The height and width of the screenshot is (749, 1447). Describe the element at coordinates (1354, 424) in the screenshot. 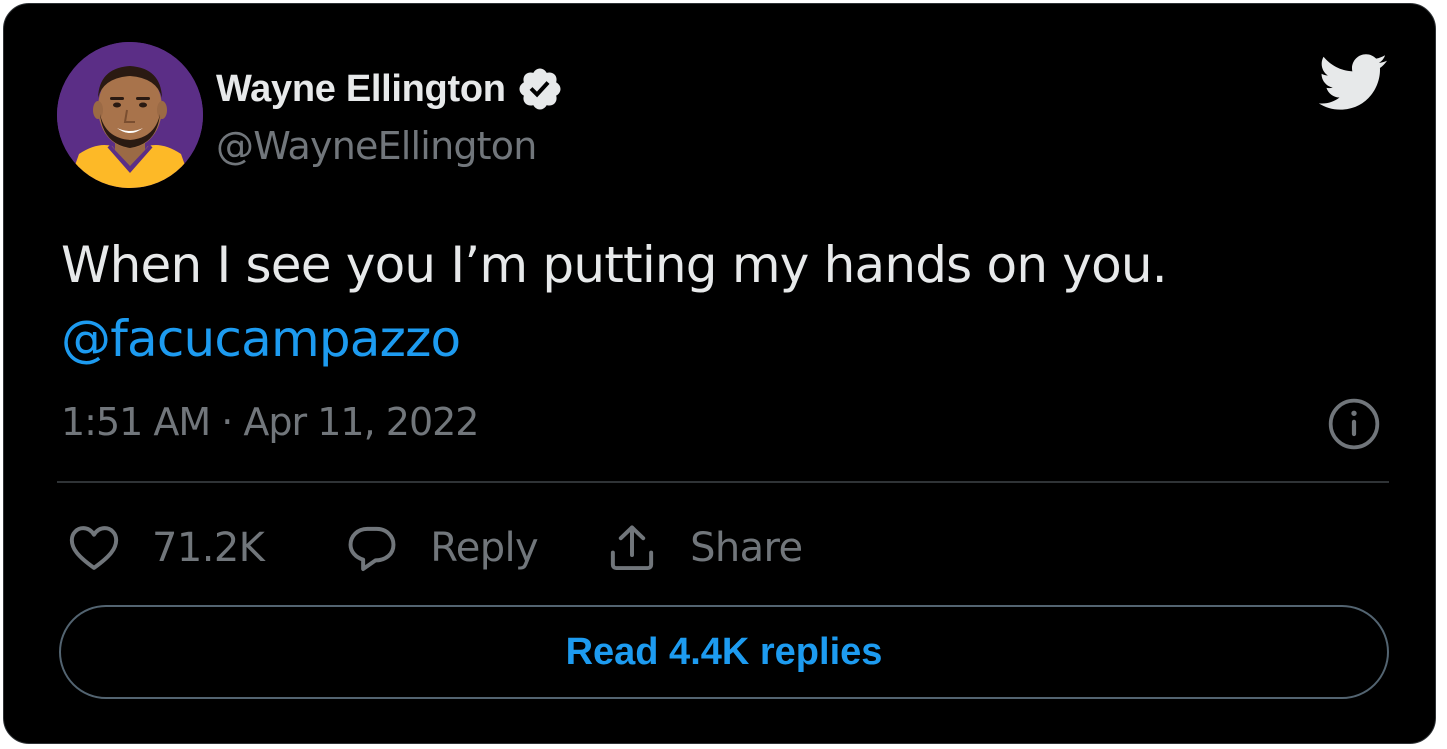

I see `info-icon` at that location.